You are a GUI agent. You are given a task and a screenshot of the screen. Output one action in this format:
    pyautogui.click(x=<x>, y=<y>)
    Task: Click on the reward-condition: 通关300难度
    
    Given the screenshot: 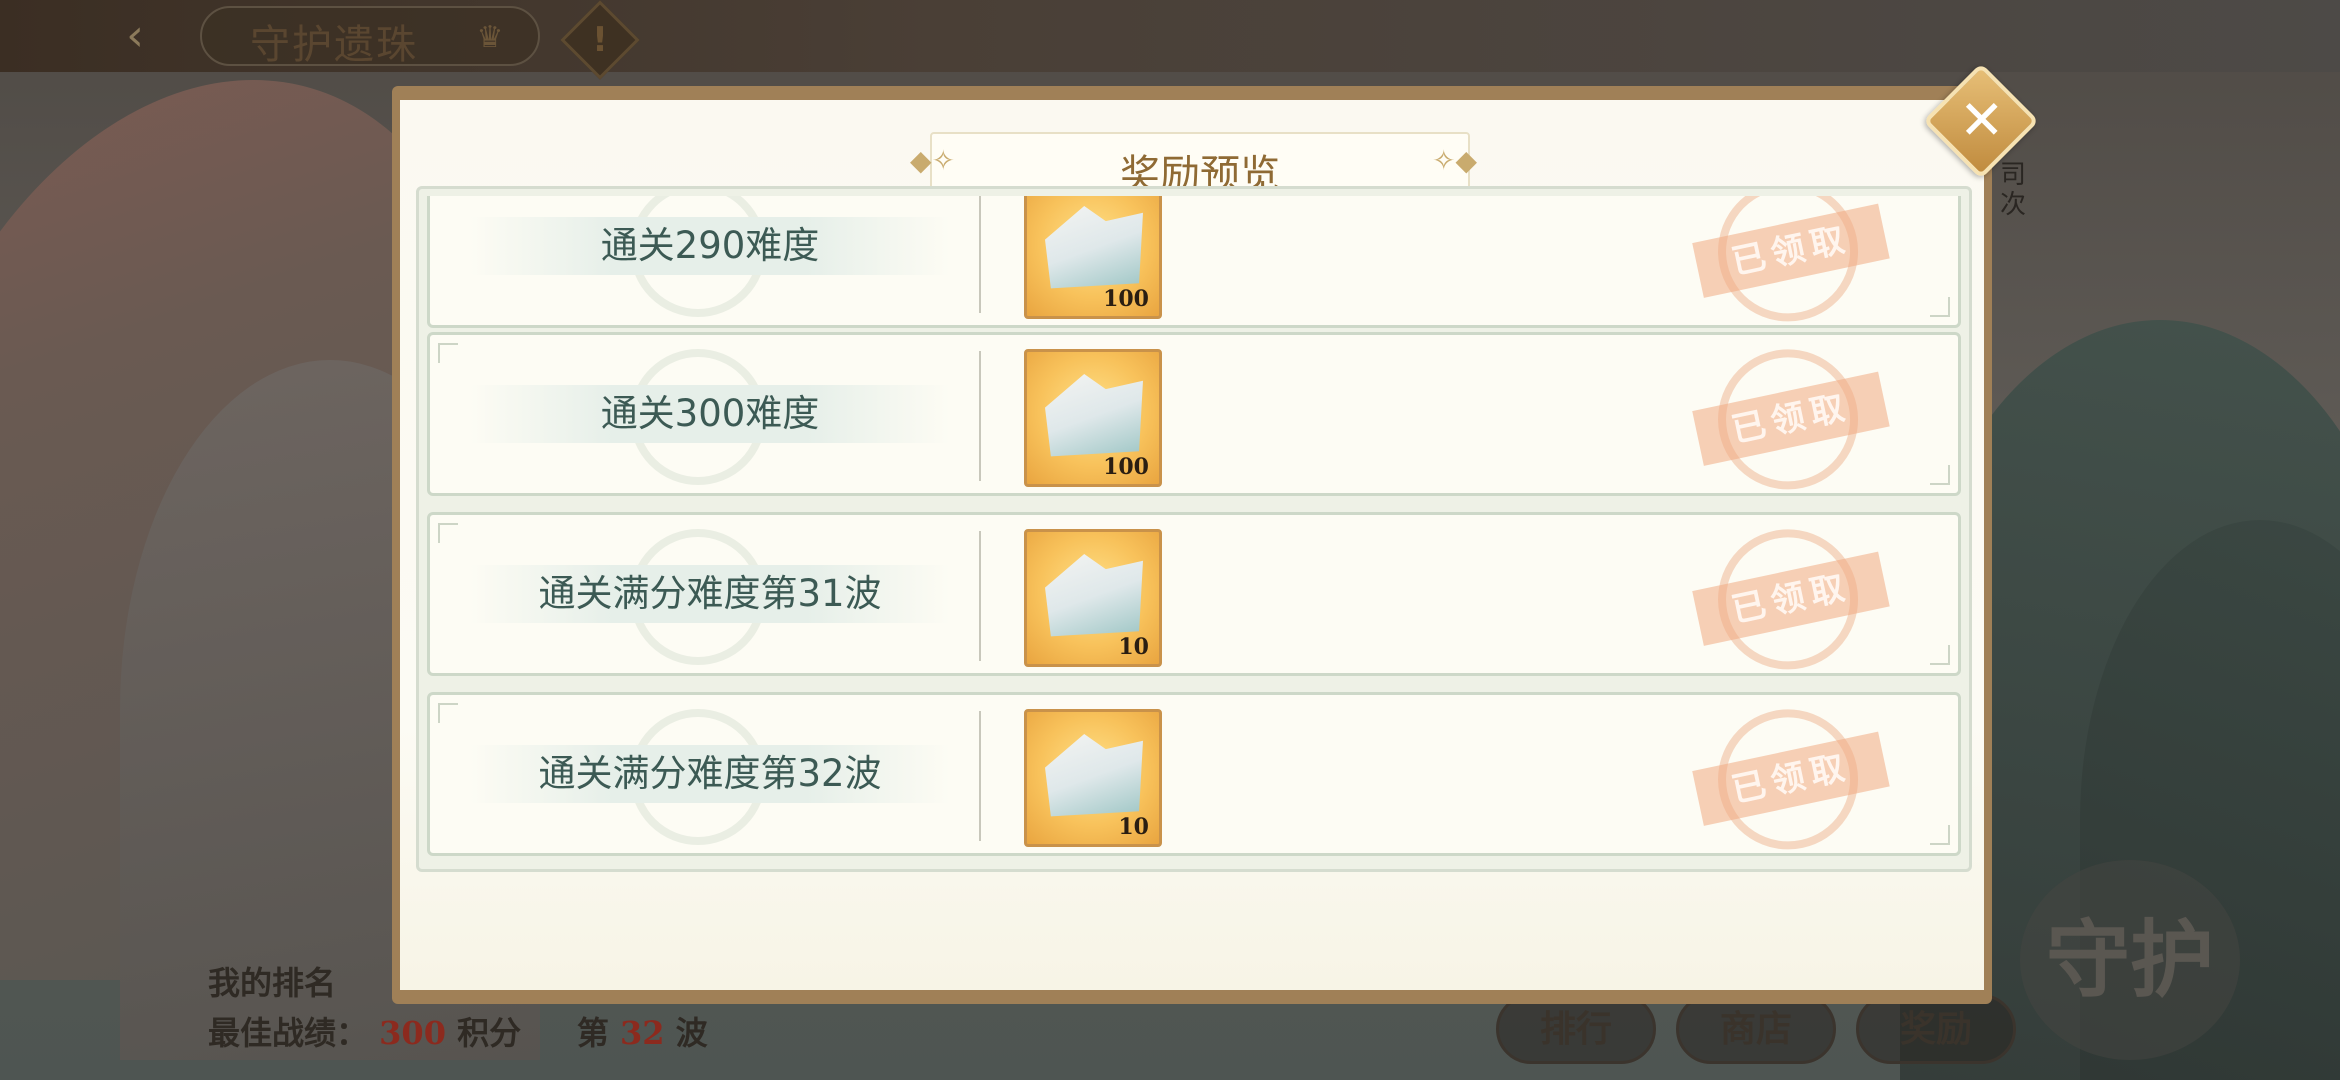 What is the action you would take?
    pyautogui.click(x=710, y=414)
    